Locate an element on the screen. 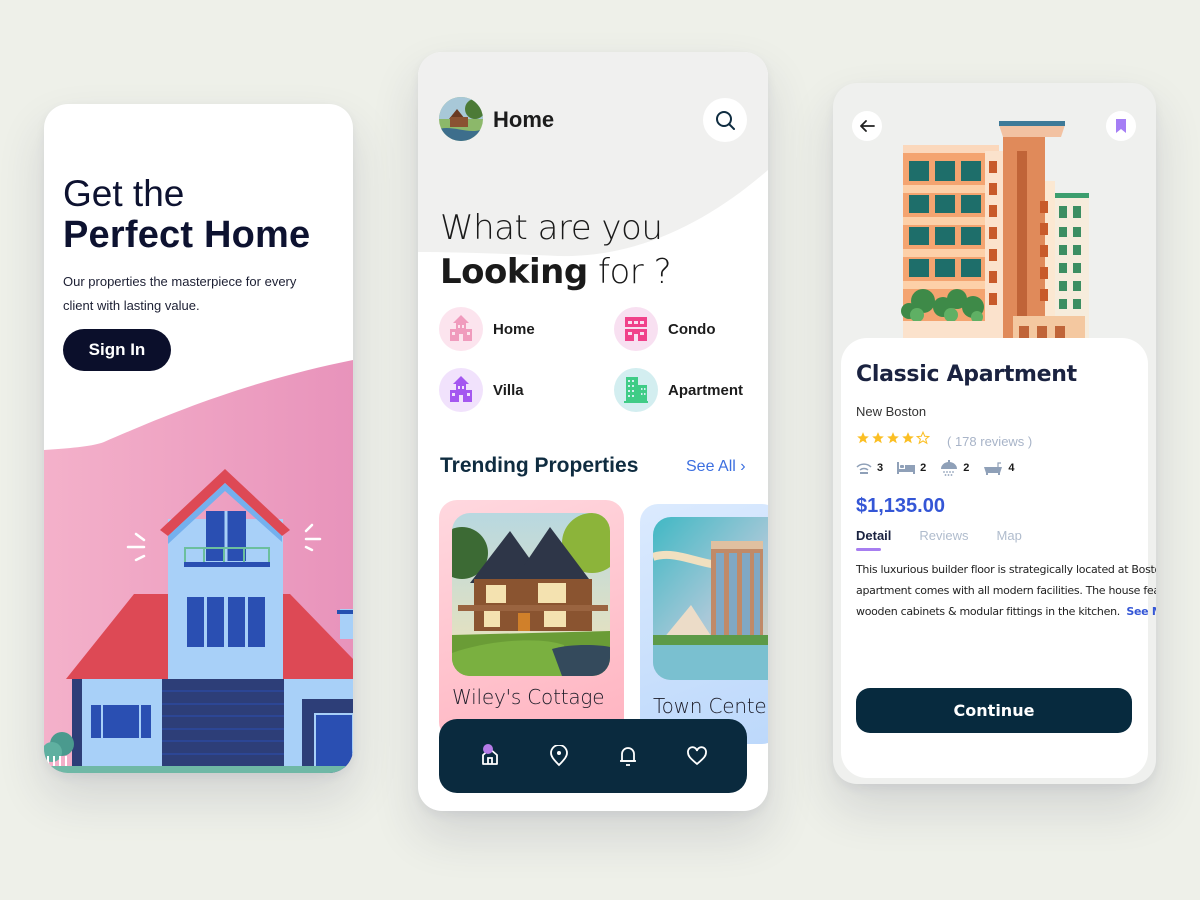  continue-button: Continue is located at coordinates (994, 710).